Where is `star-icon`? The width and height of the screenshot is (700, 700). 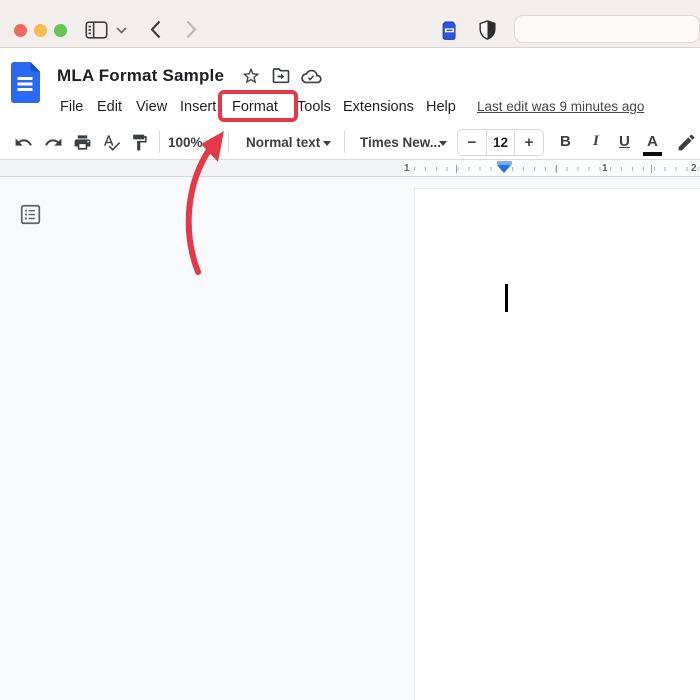 star-icon is located at coordinates (251, 76).